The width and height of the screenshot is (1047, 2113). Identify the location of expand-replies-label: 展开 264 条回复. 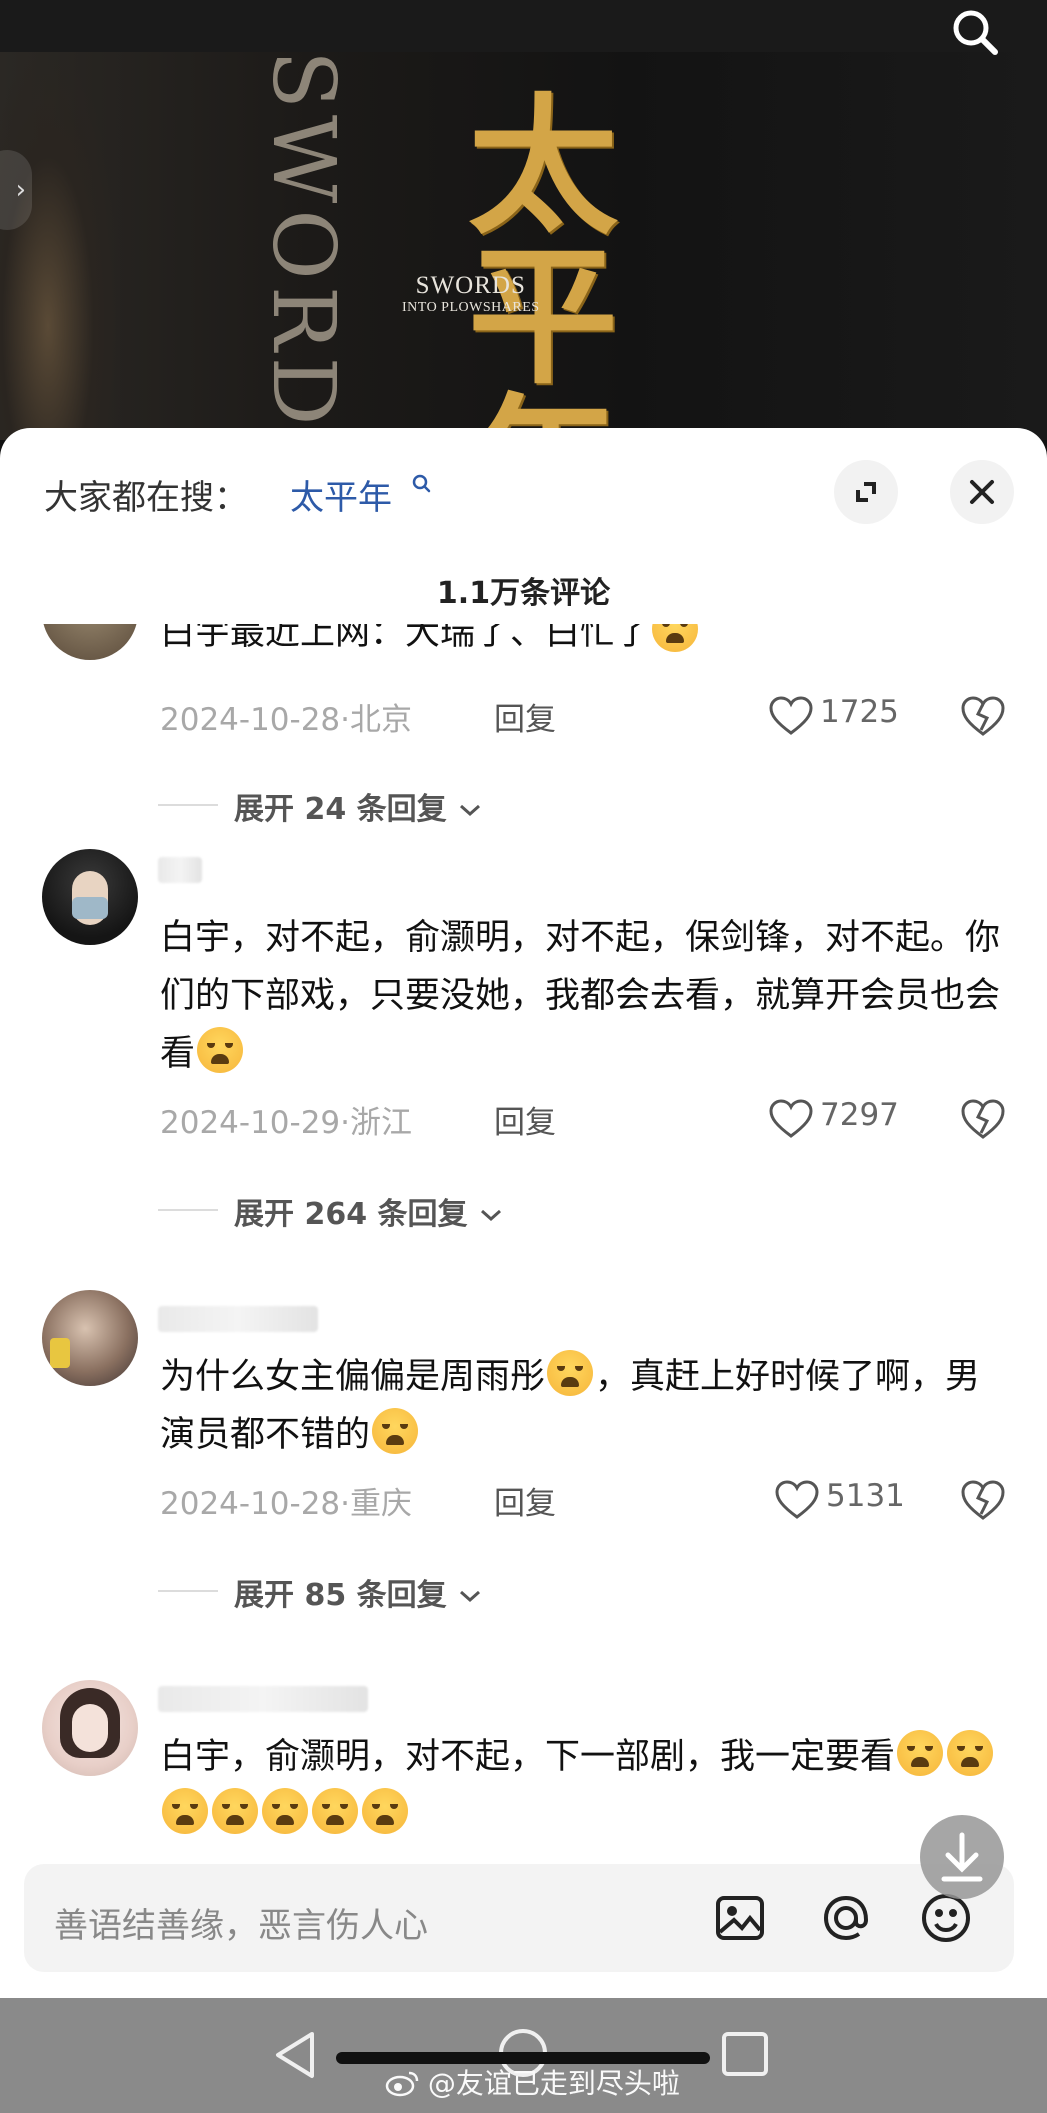
(369, 1211).